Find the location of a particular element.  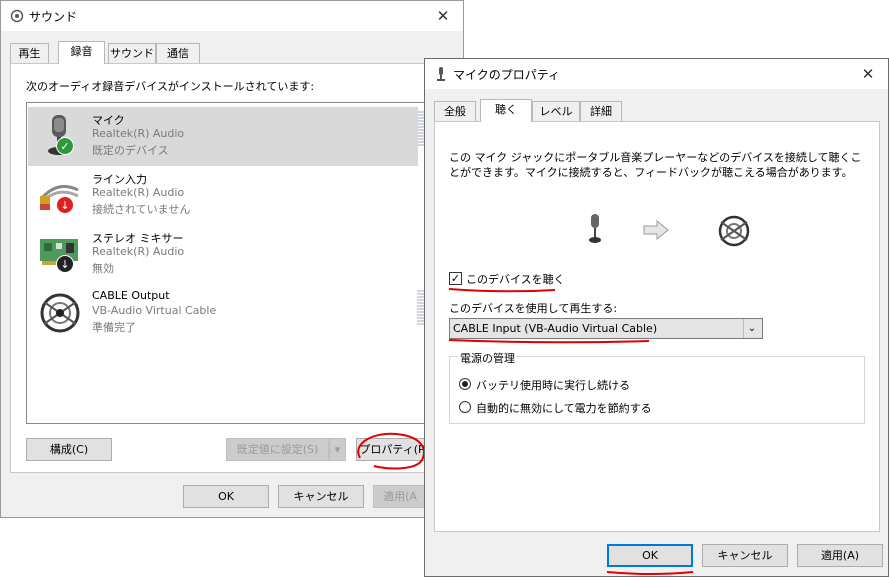

device-status: 無効 is located at coordinates (103, 268).